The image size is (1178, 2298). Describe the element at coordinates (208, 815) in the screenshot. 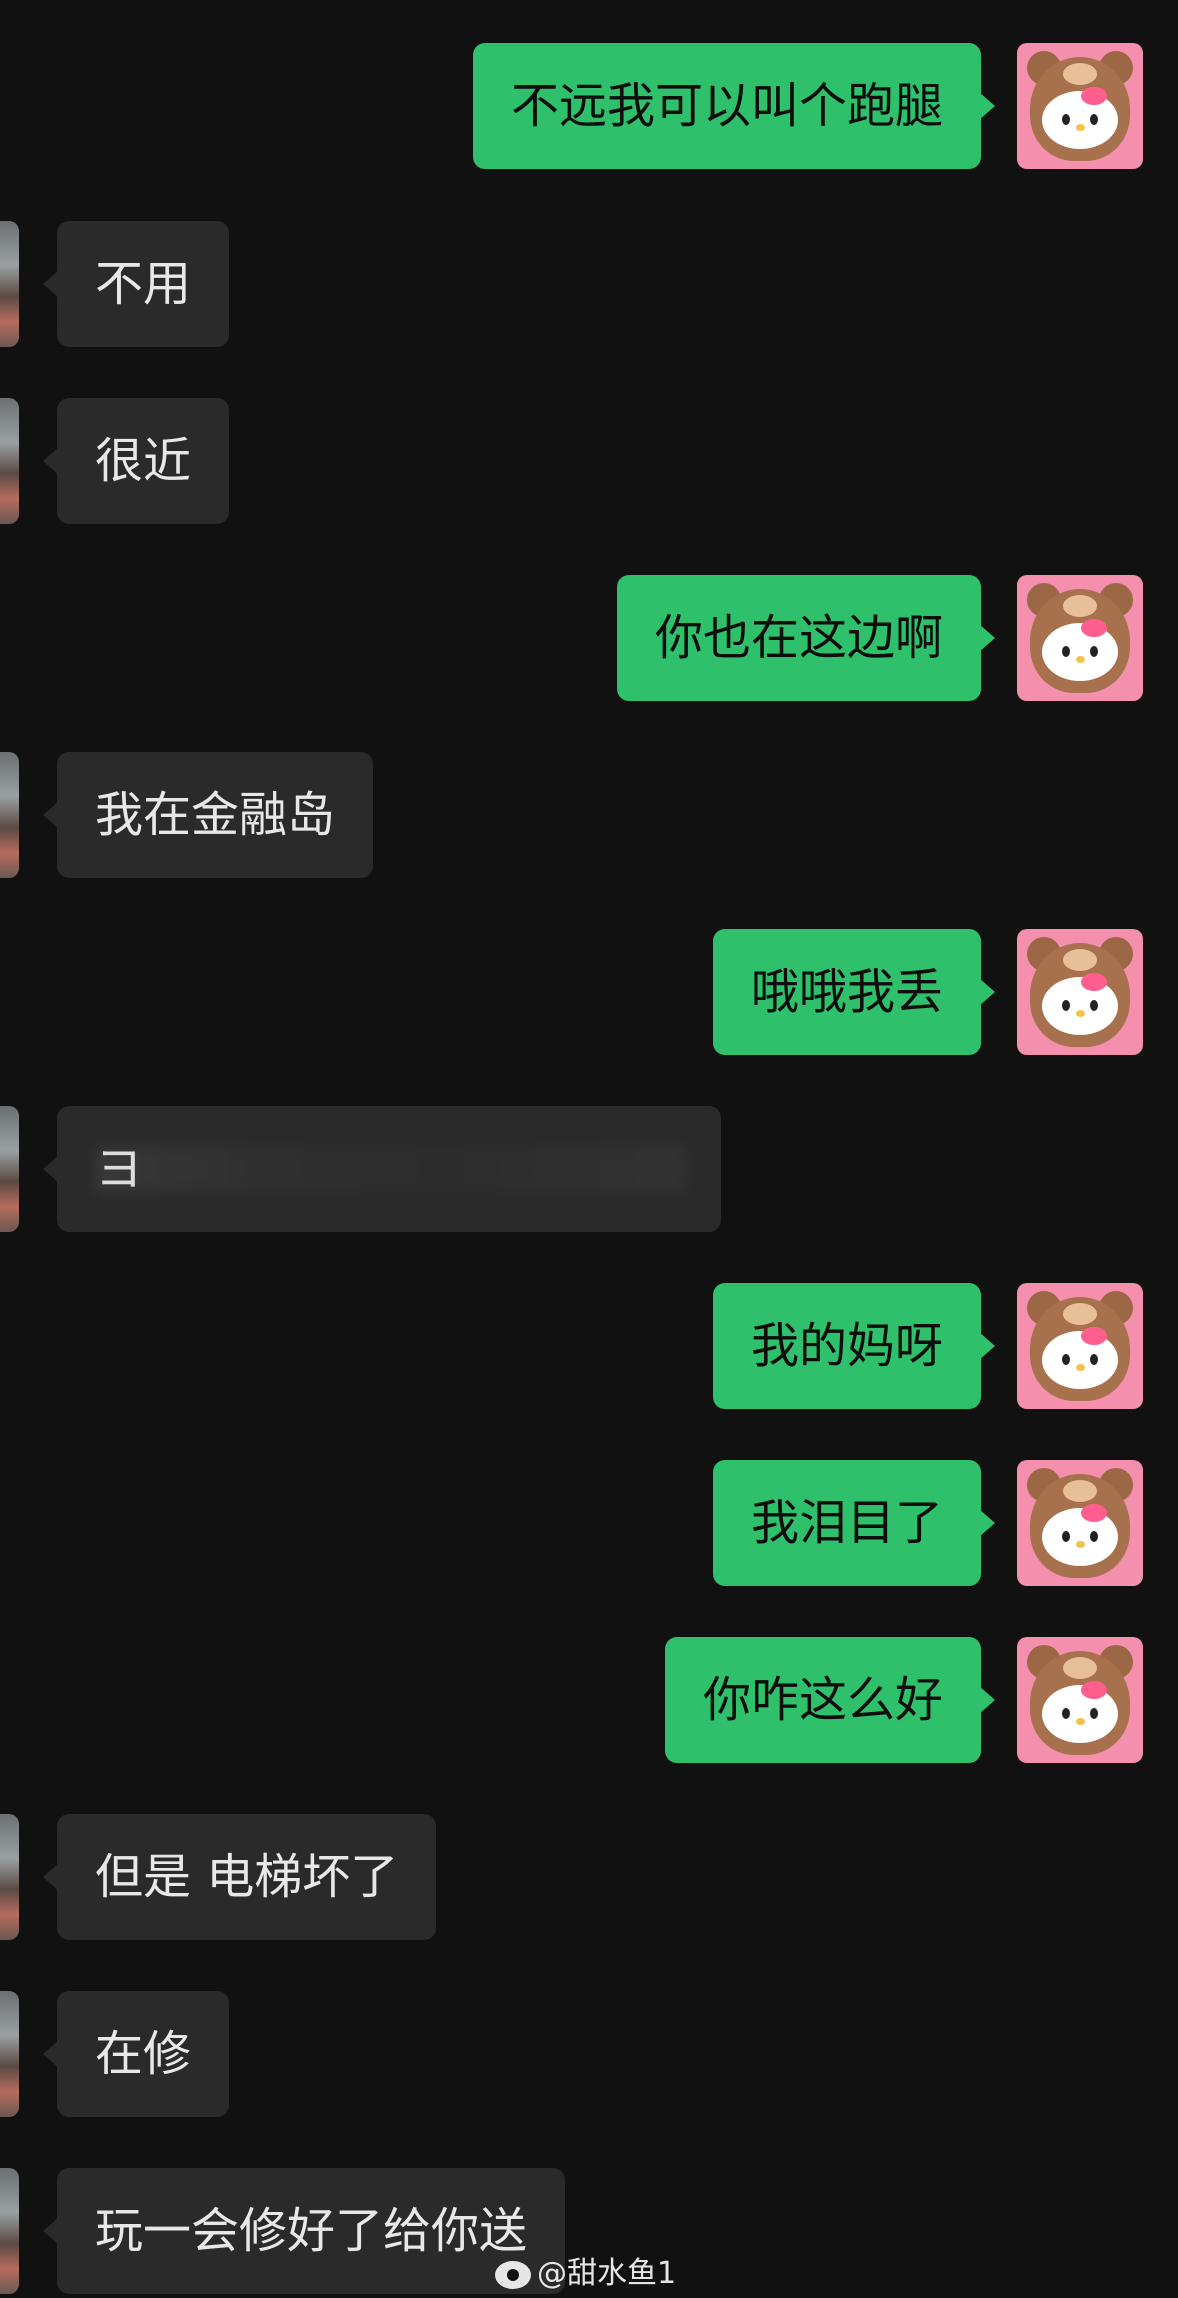

I see `message-bubble-incoming: 我在金融岛` at that location.